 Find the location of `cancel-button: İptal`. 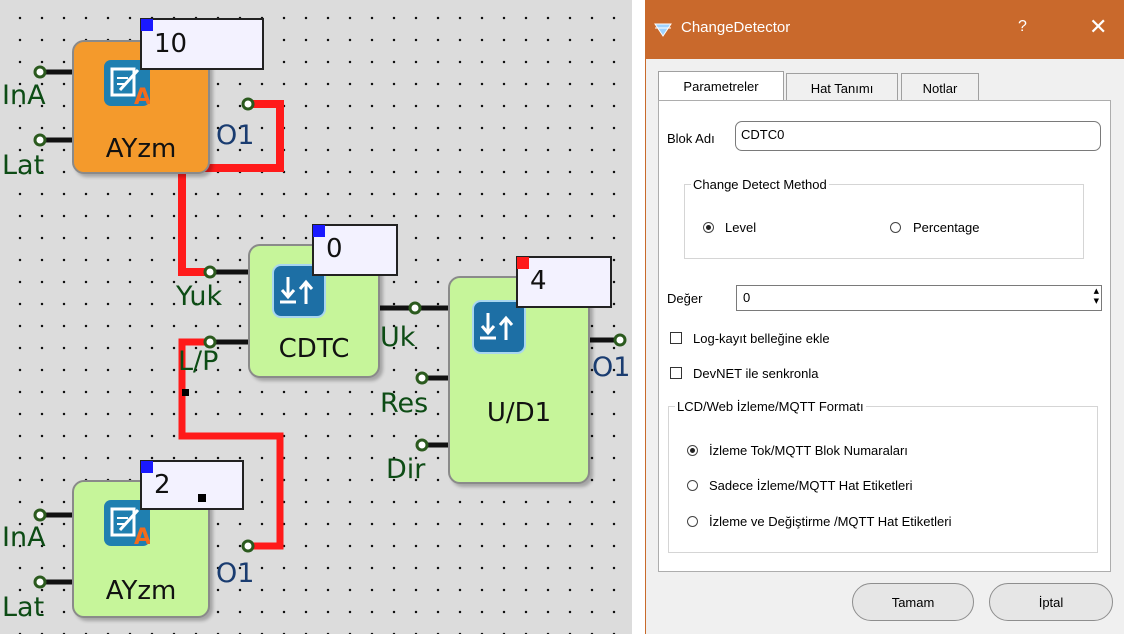

cancel-button: İptal is located at coordinates (1051, 602).